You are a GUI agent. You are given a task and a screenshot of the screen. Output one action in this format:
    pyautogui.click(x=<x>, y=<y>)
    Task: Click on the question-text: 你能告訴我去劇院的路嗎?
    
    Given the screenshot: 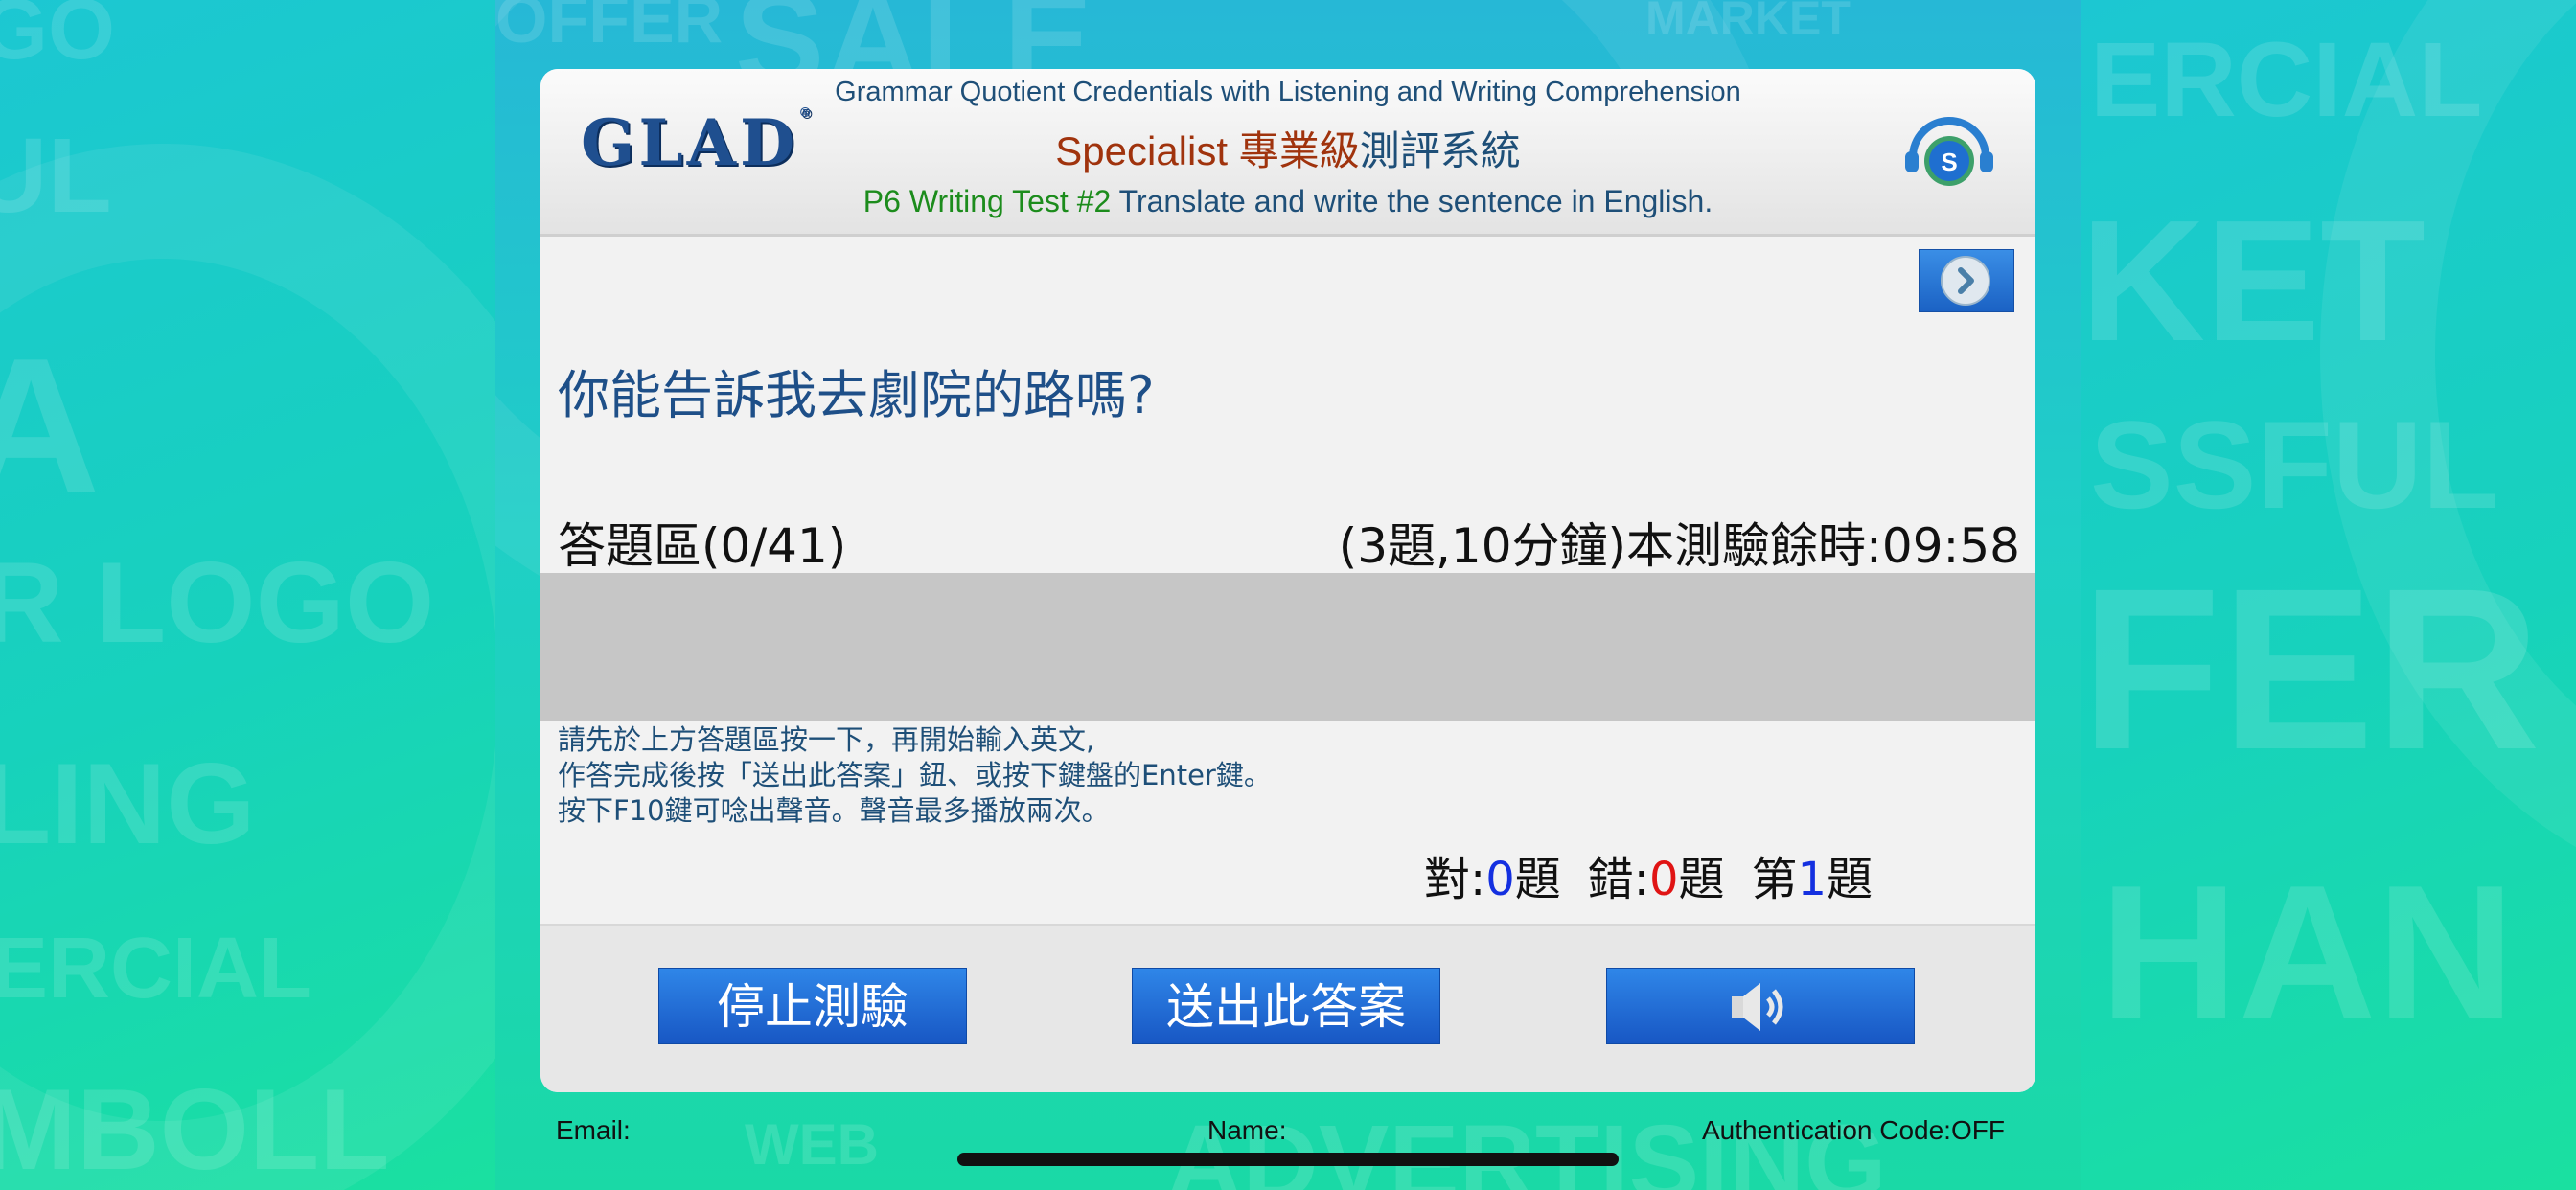 What is the action you would take?
    pyautogui.click(x=856, y=395)
    